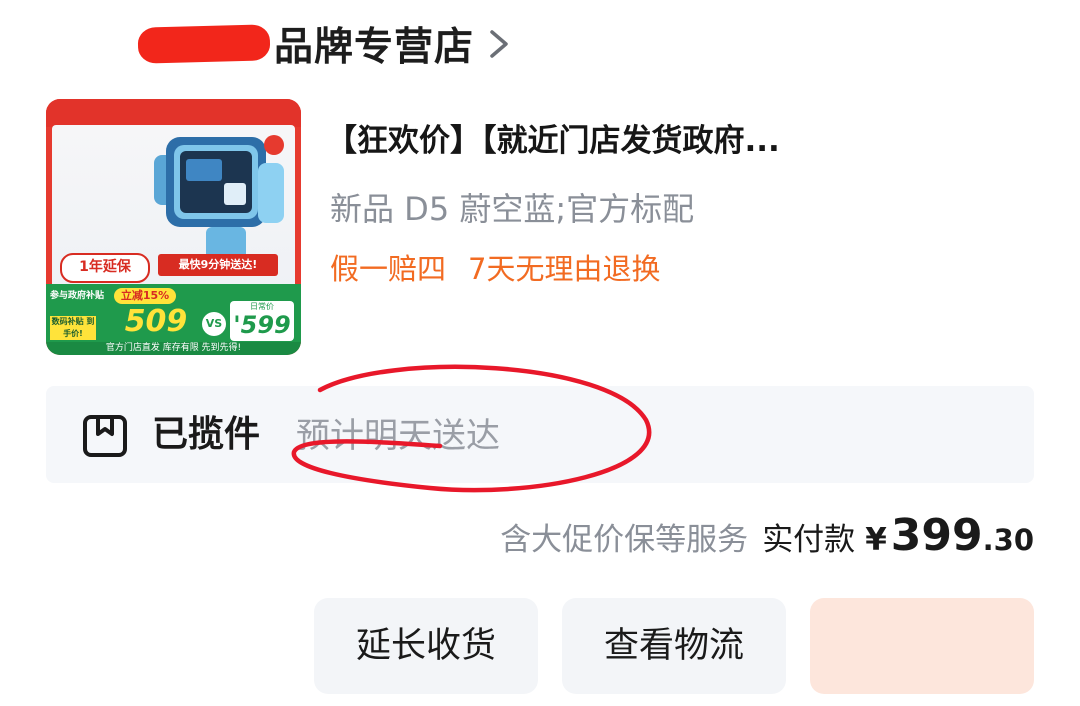 This screenshot has width=1080, height=706. Describe the element at coordinates (73, 328) in the screenshot. I see `promo-sub-label: 数码补贴 到手价!` at that location.